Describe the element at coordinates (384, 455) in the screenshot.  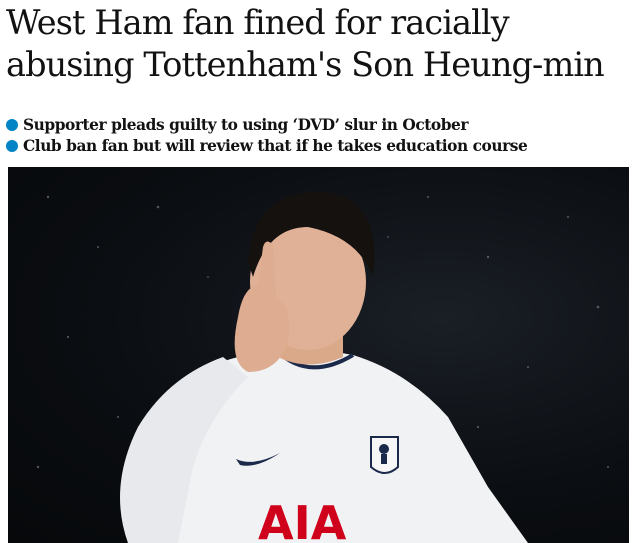
I see `club-crest-icon` at that location.